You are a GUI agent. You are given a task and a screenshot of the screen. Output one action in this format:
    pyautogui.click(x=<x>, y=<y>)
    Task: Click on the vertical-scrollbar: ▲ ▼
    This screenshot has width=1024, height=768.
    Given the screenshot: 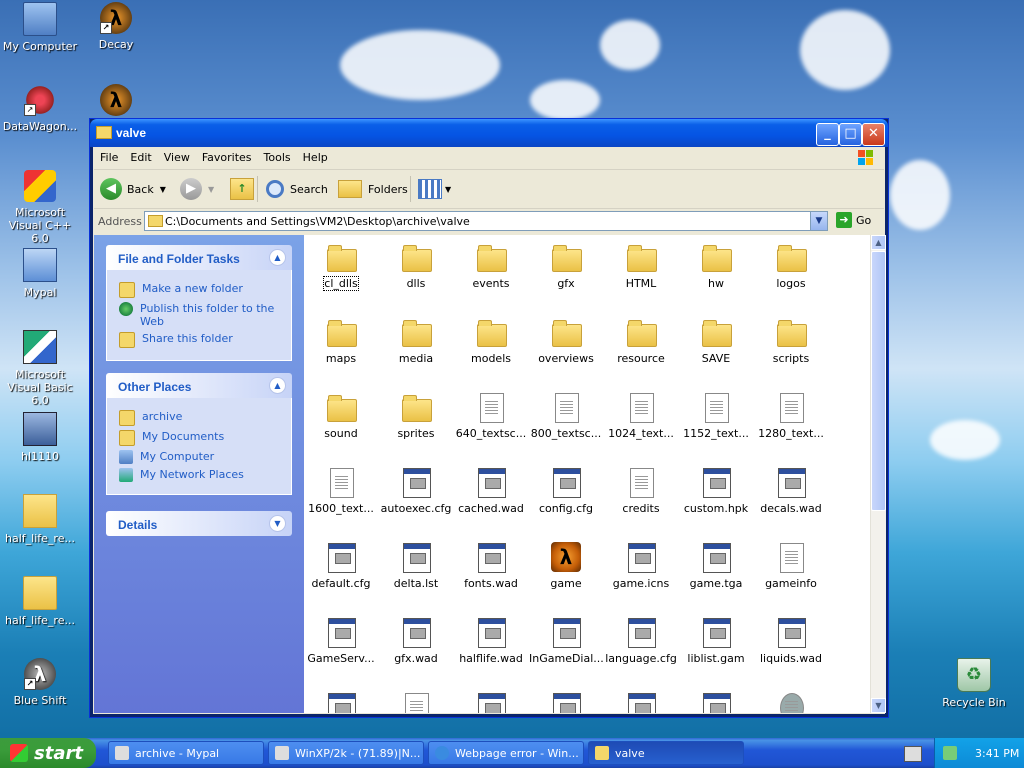 What is the action you would take?
    pyautogui.click(x=878, y=474)
    